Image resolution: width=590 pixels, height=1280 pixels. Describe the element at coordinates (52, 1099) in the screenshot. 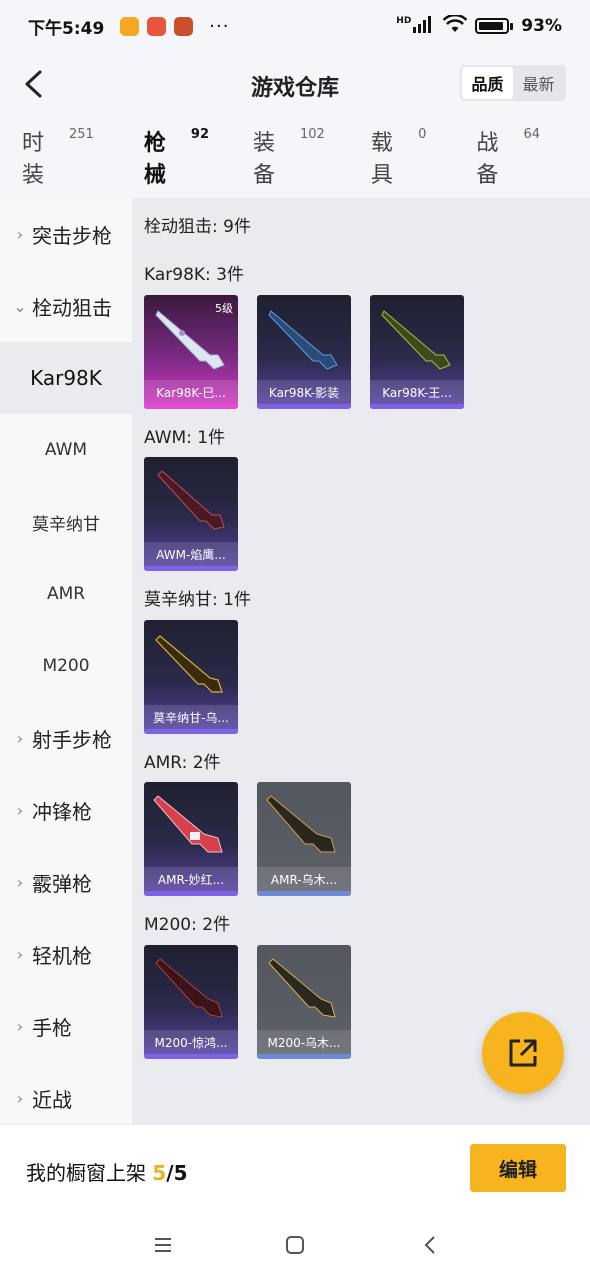

I see `sidebar-item-label: 近战` at that location.